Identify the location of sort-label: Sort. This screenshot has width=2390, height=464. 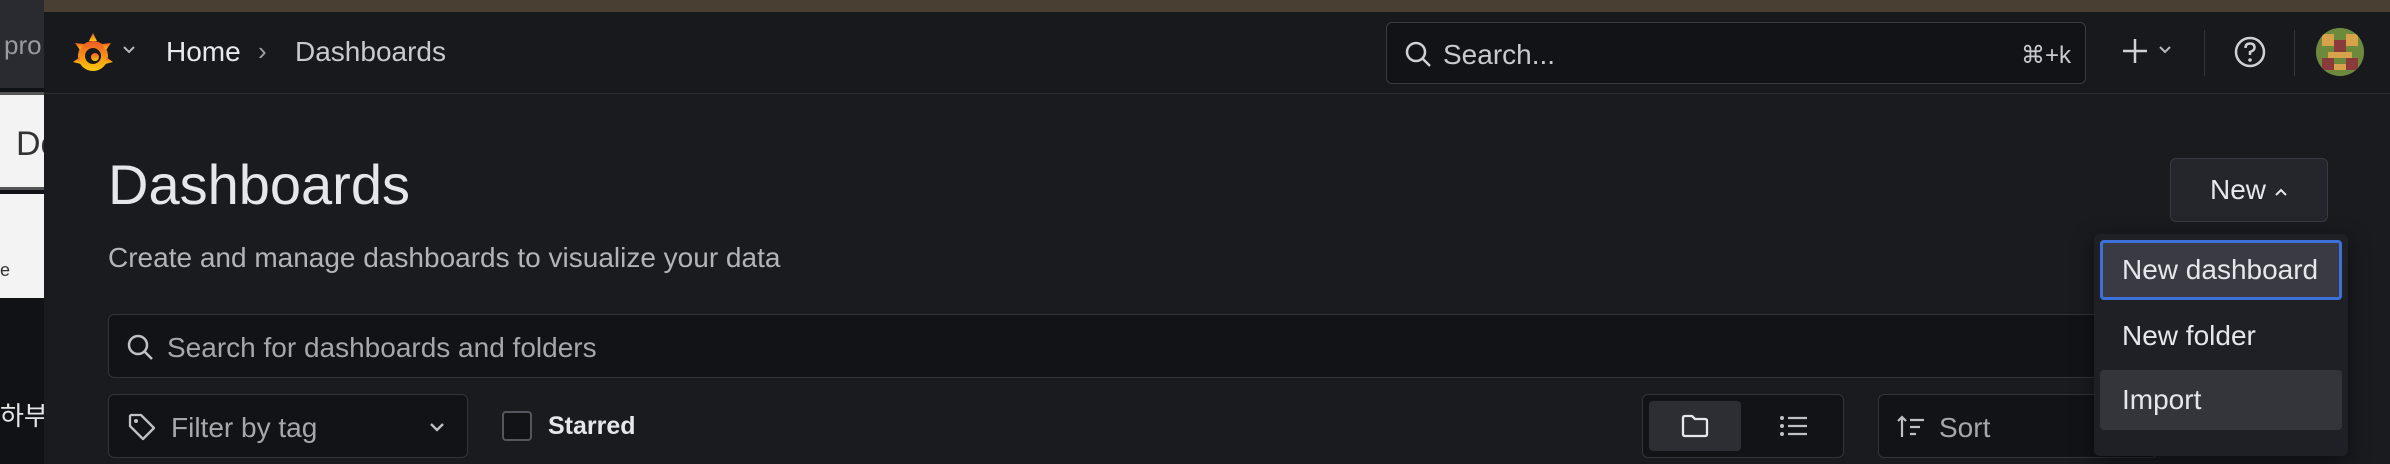
(1965, 427).